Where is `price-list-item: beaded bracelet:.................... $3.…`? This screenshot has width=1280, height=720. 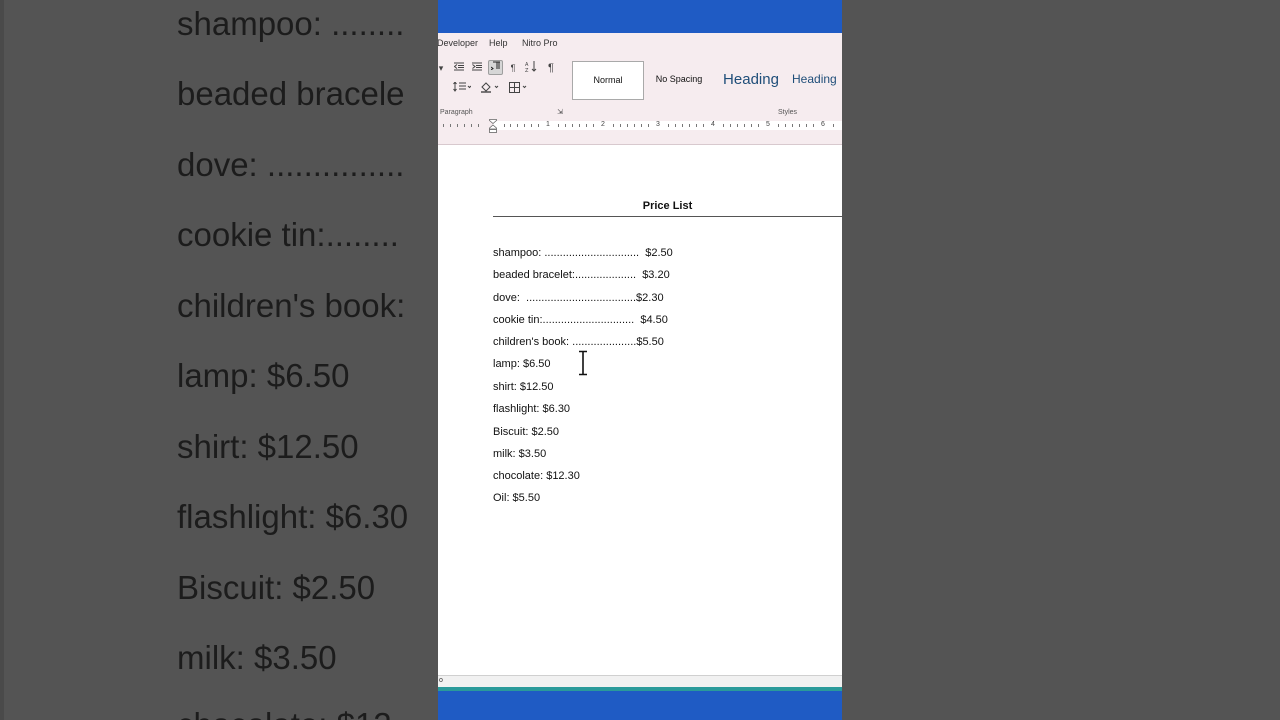
price-list-item: beaded bracelet:.................... $3.… is located at coordinates (581, 275).